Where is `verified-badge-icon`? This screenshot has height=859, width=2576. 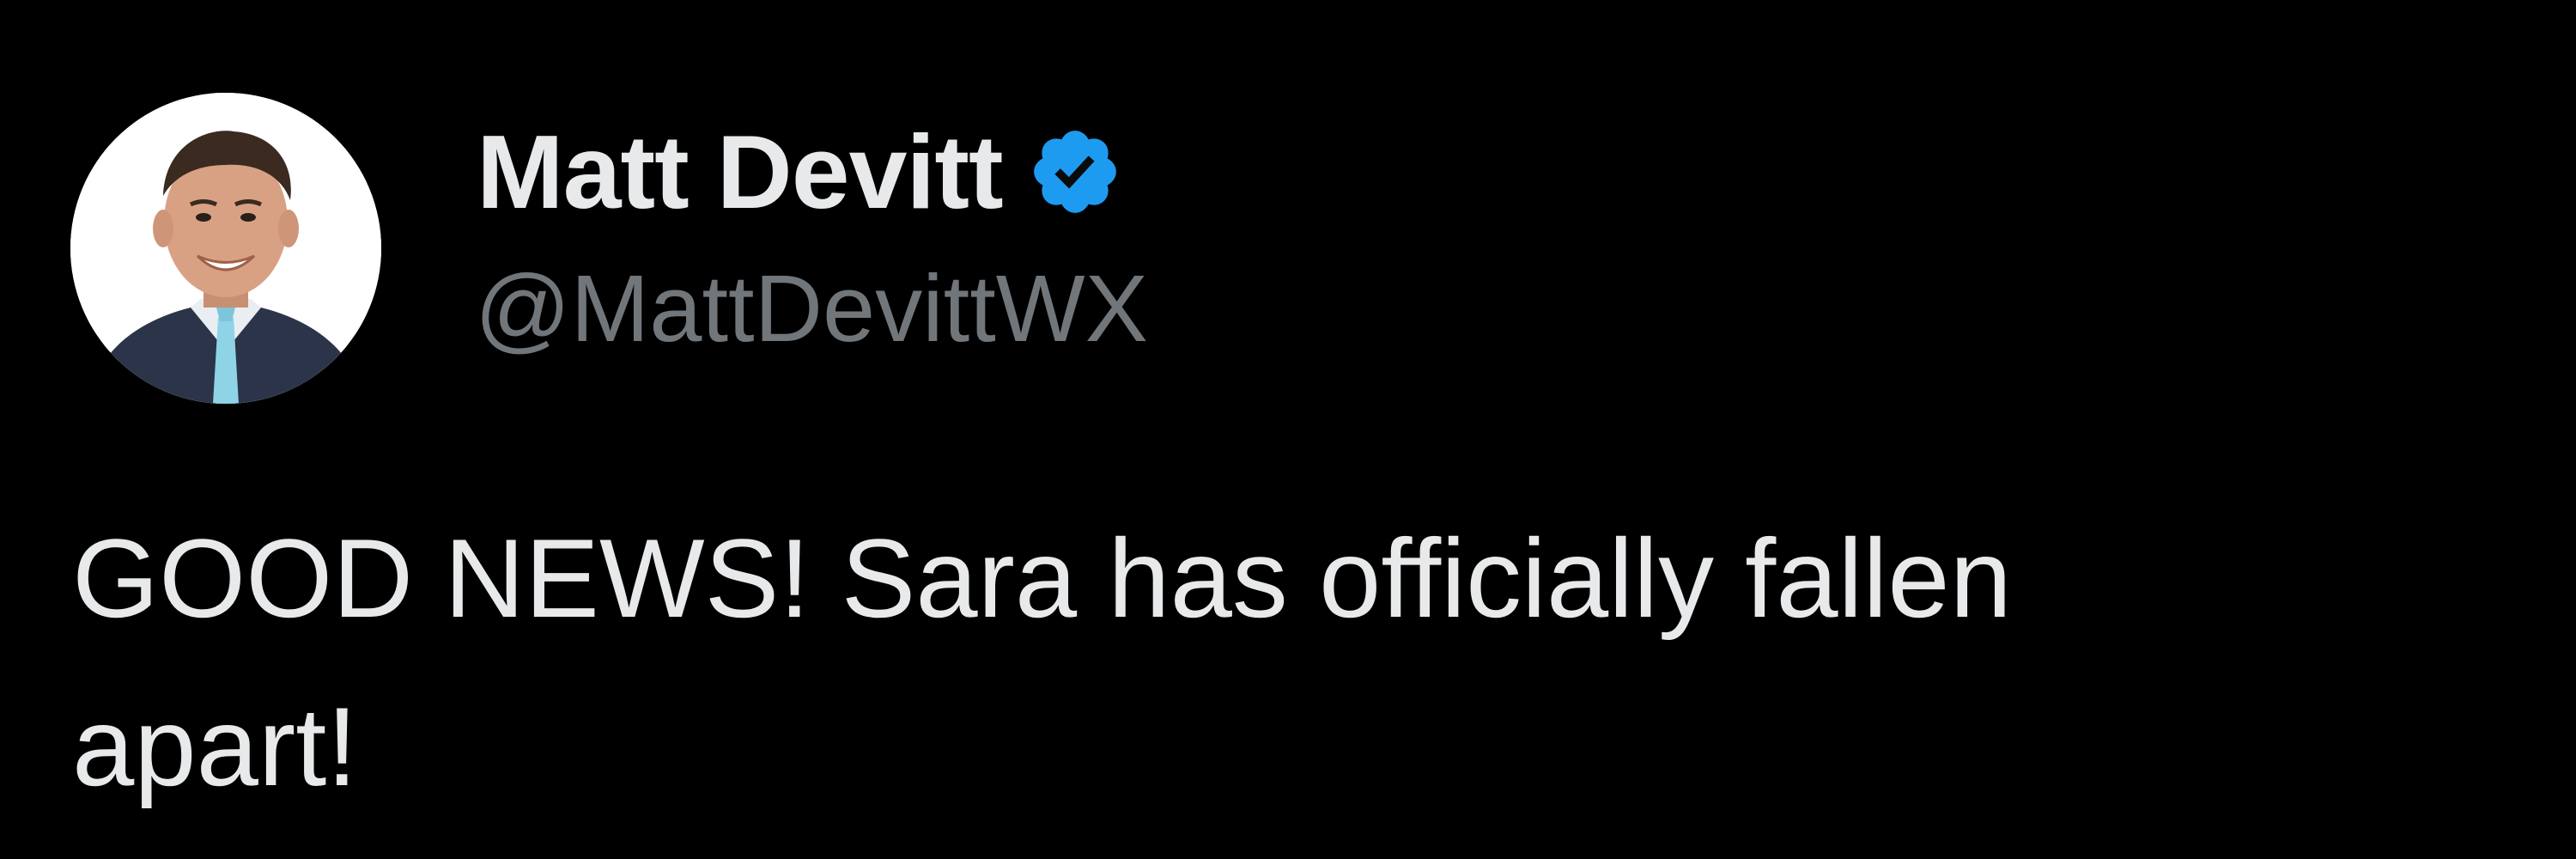 verified-badge-icon is located at coordinates (1075, 172).